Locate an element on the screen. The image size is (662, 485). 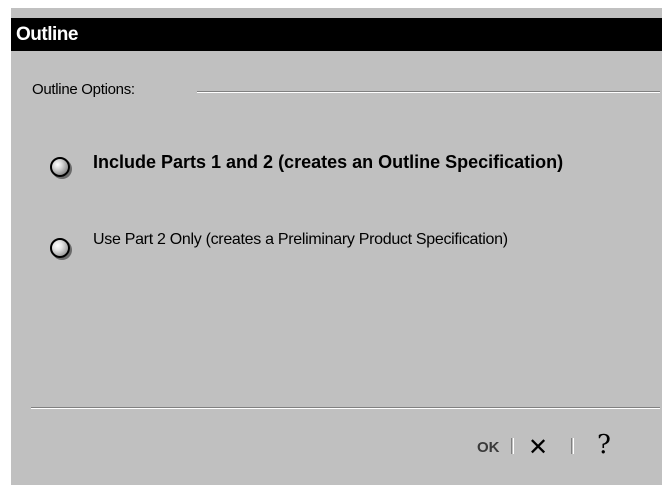
close-icon: ✕ is located at coordinates (538, 447).